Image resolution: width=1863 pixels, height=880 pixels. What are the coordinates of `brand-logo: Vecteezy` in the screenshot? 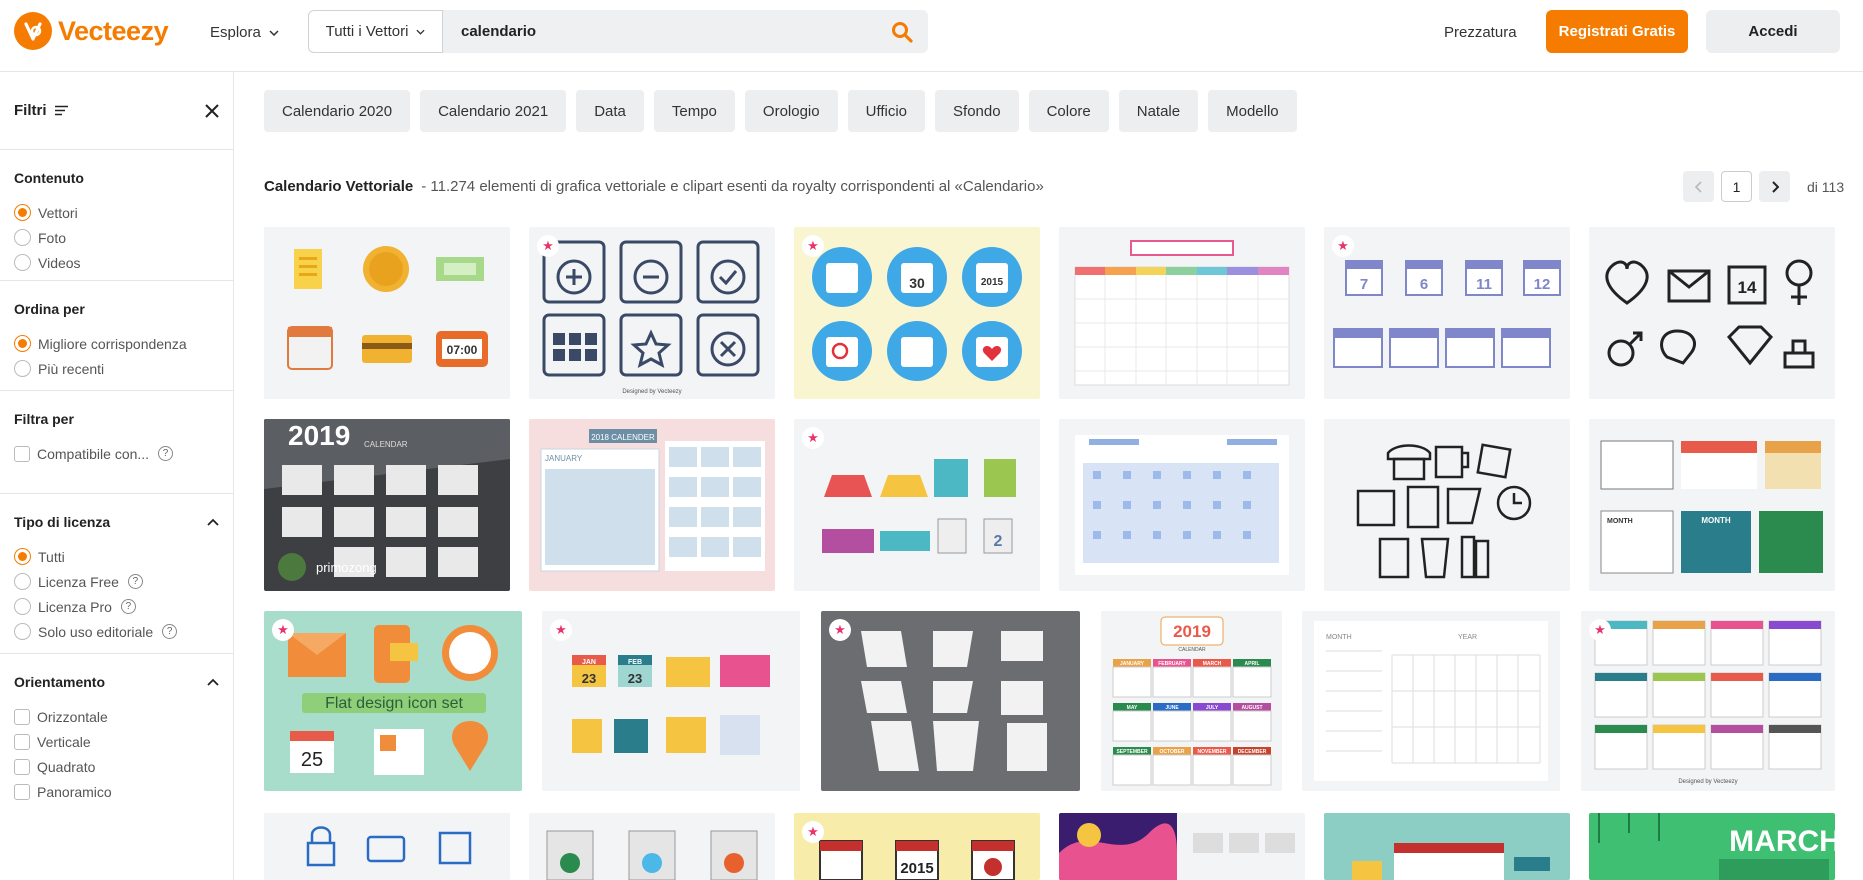 It's located at (91, 31).